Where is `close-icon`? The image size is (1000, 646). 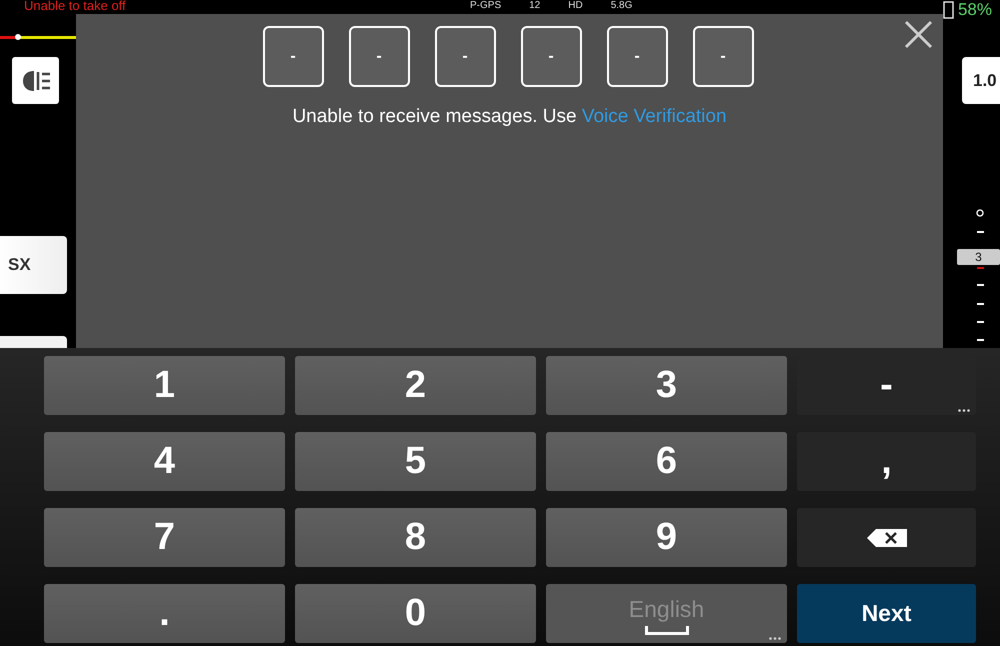
close-icon is located at coordinates (918, 34).